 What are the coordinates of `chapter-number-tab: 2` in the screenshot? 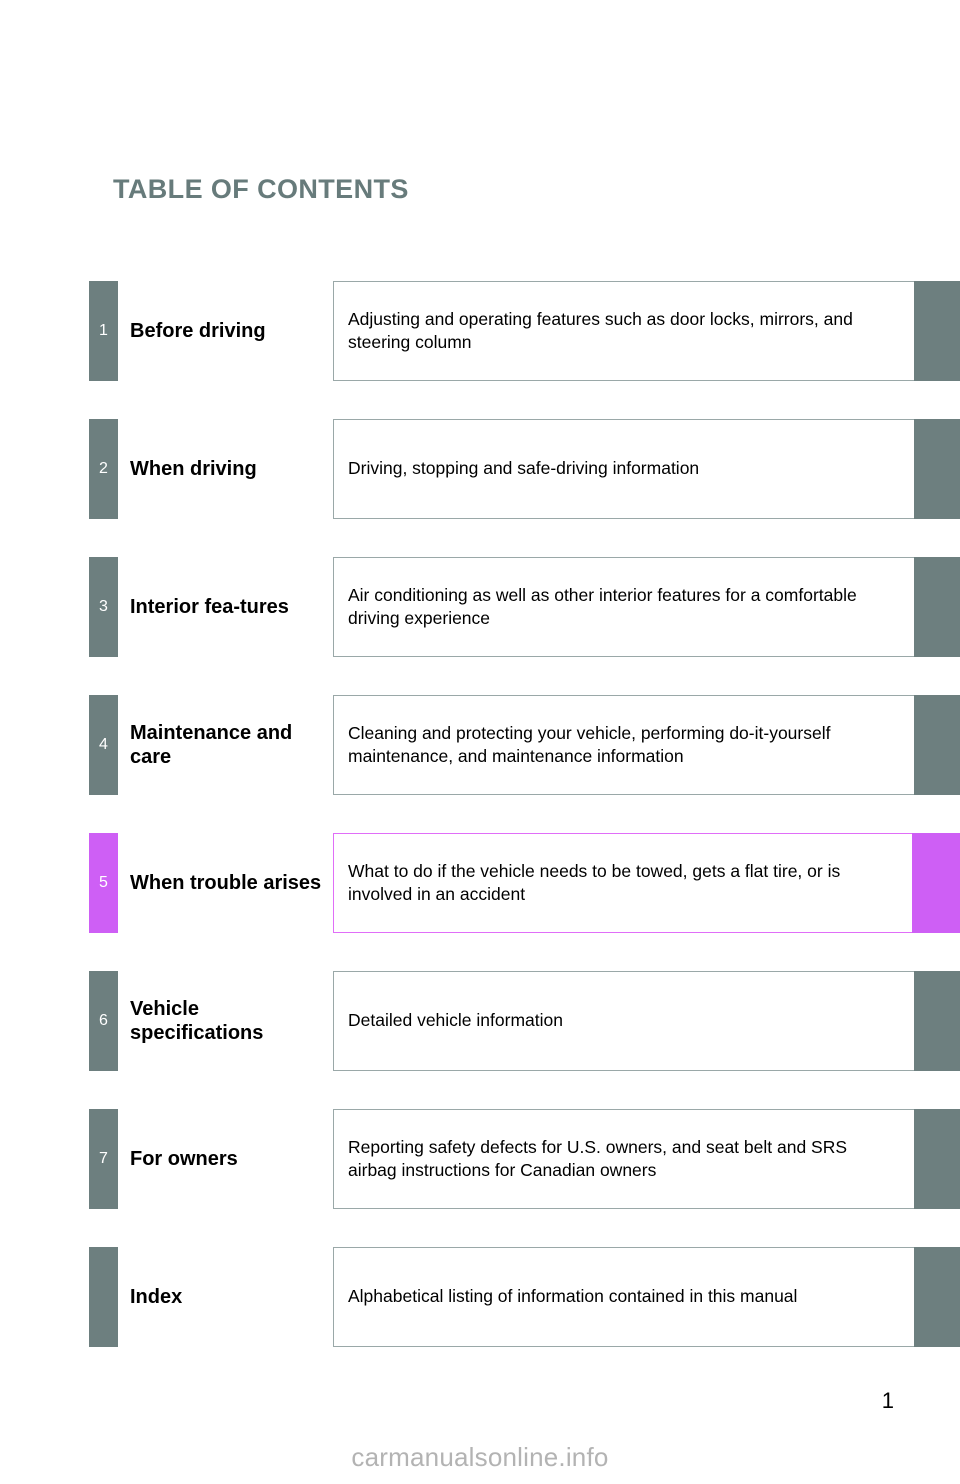 It's located at (103, 469).